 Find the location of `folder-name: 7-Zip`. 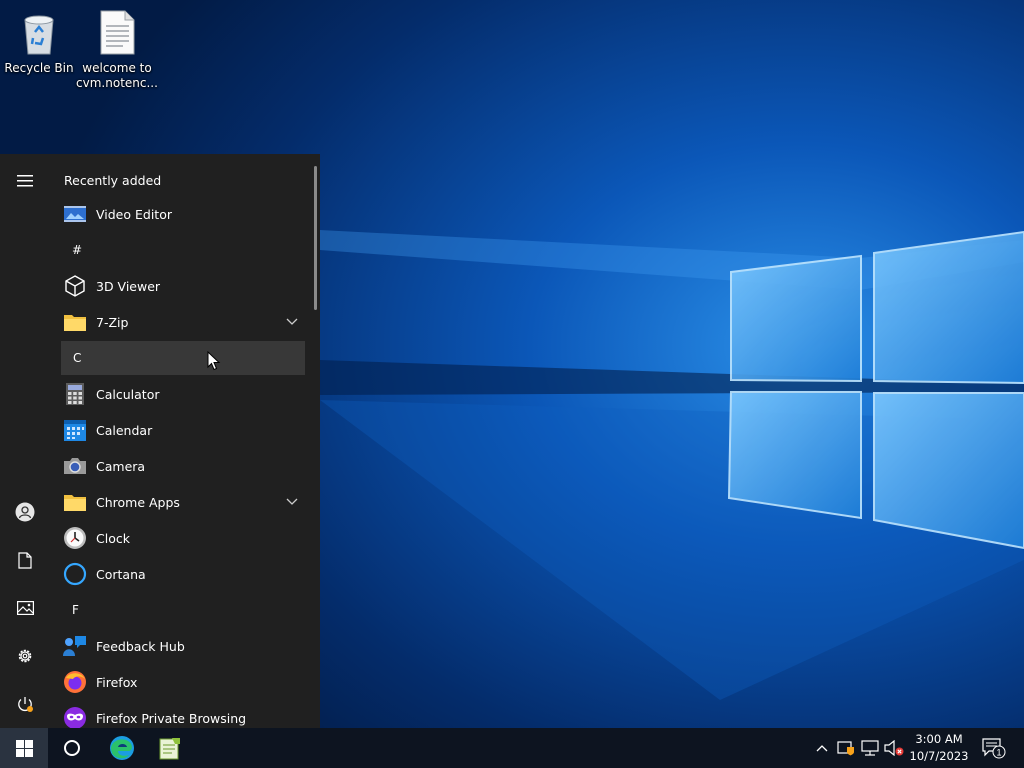

folder-name: 7-Zip is located at coordinates (112, 322).